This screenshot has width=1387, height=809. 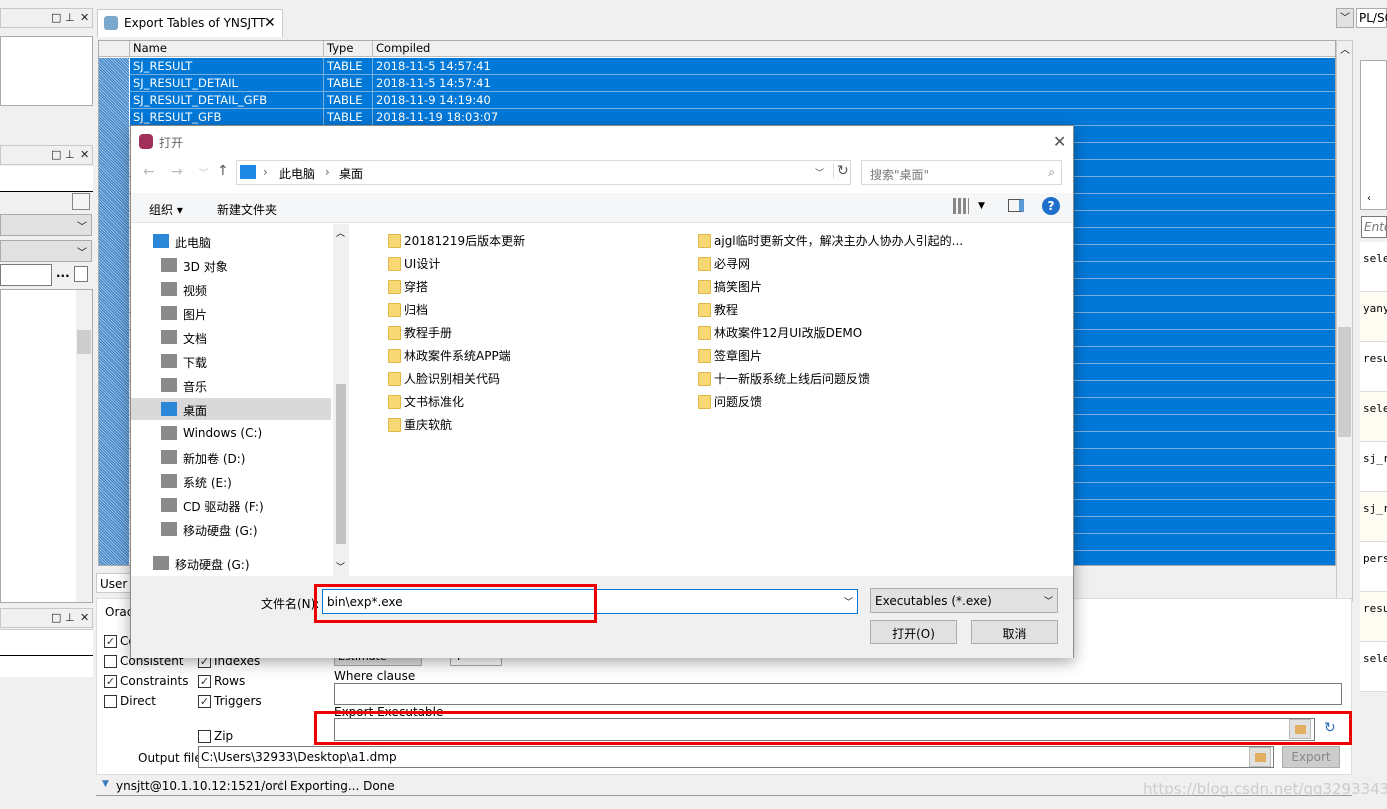 What do you see at coordinates (81, 201) in the screenshot?
I see `toggle-button` at bounding box center [81, 201].